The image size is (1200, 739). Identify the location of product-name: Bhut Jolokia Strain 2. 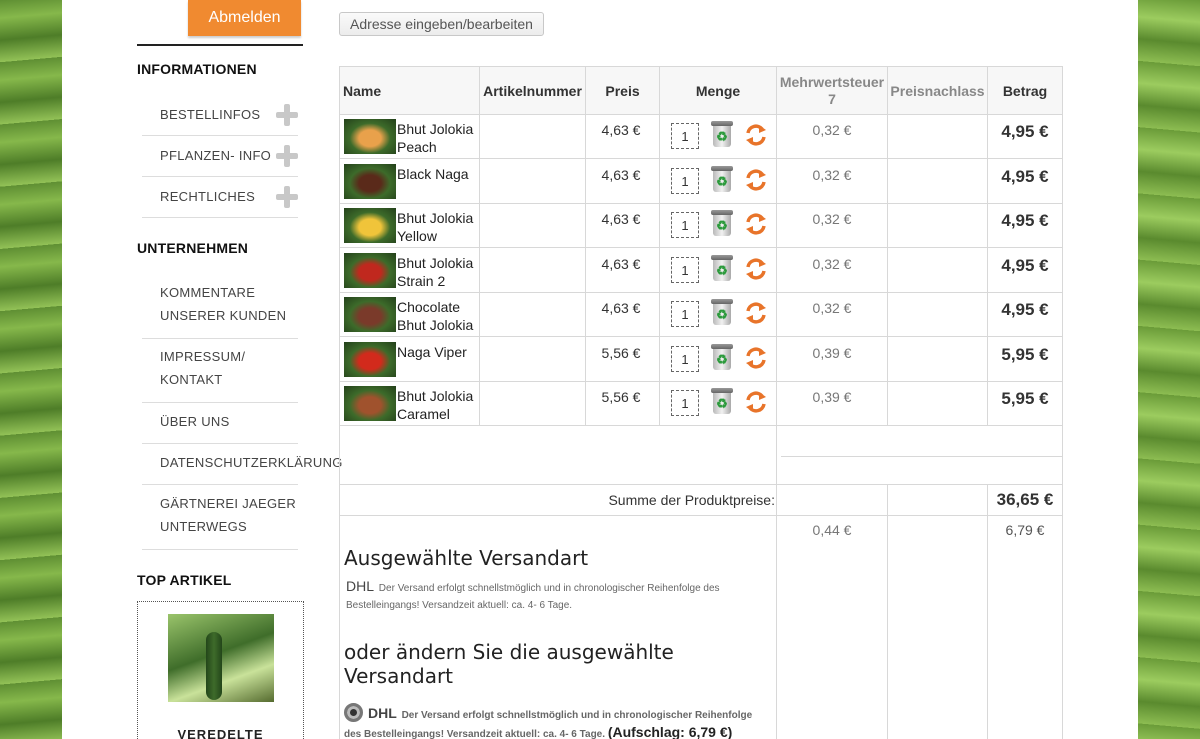
(439, 272).